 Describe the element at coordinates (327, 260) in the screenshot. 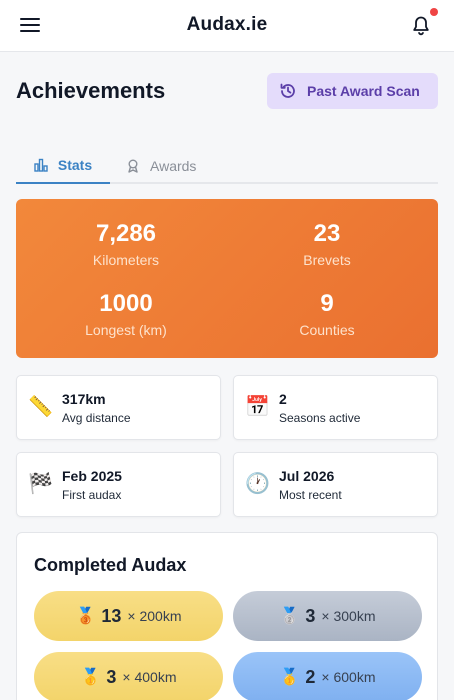

I see `stat-caption: Brevets` at that location.